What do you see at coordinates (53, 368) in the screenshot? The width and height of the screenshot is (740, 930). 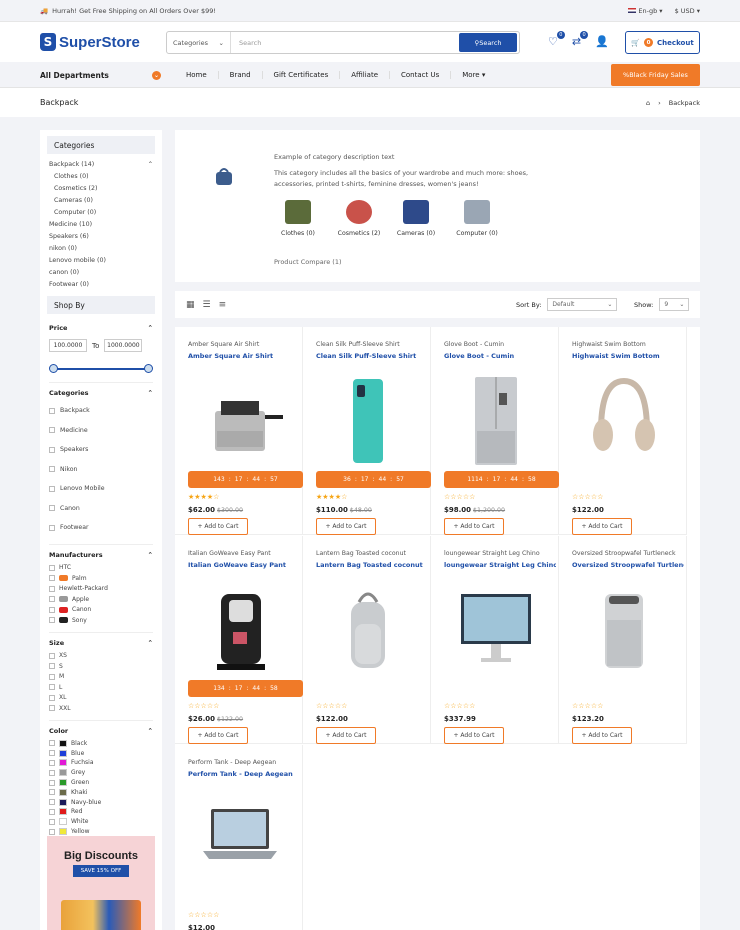 I see `slider-handle-min` at bounding box center [53, 368].